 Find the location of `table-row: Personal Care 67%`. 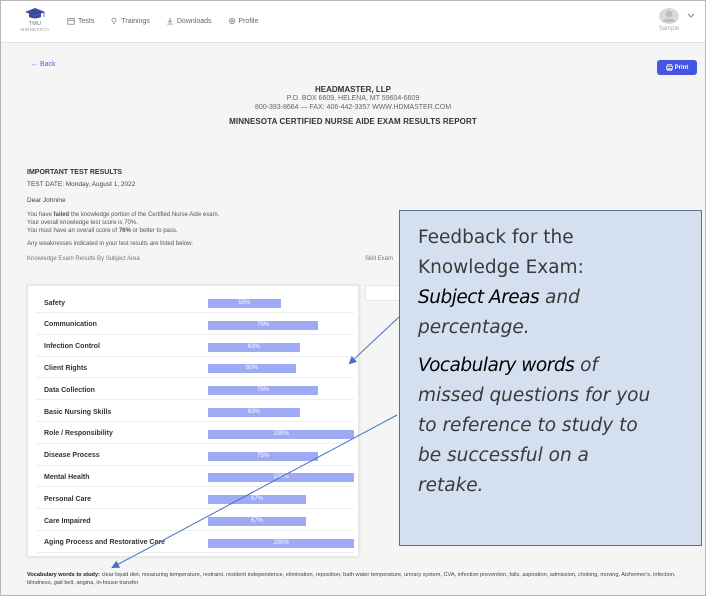

table-row: Personal Care 67% is located at coordinates (195, 500).